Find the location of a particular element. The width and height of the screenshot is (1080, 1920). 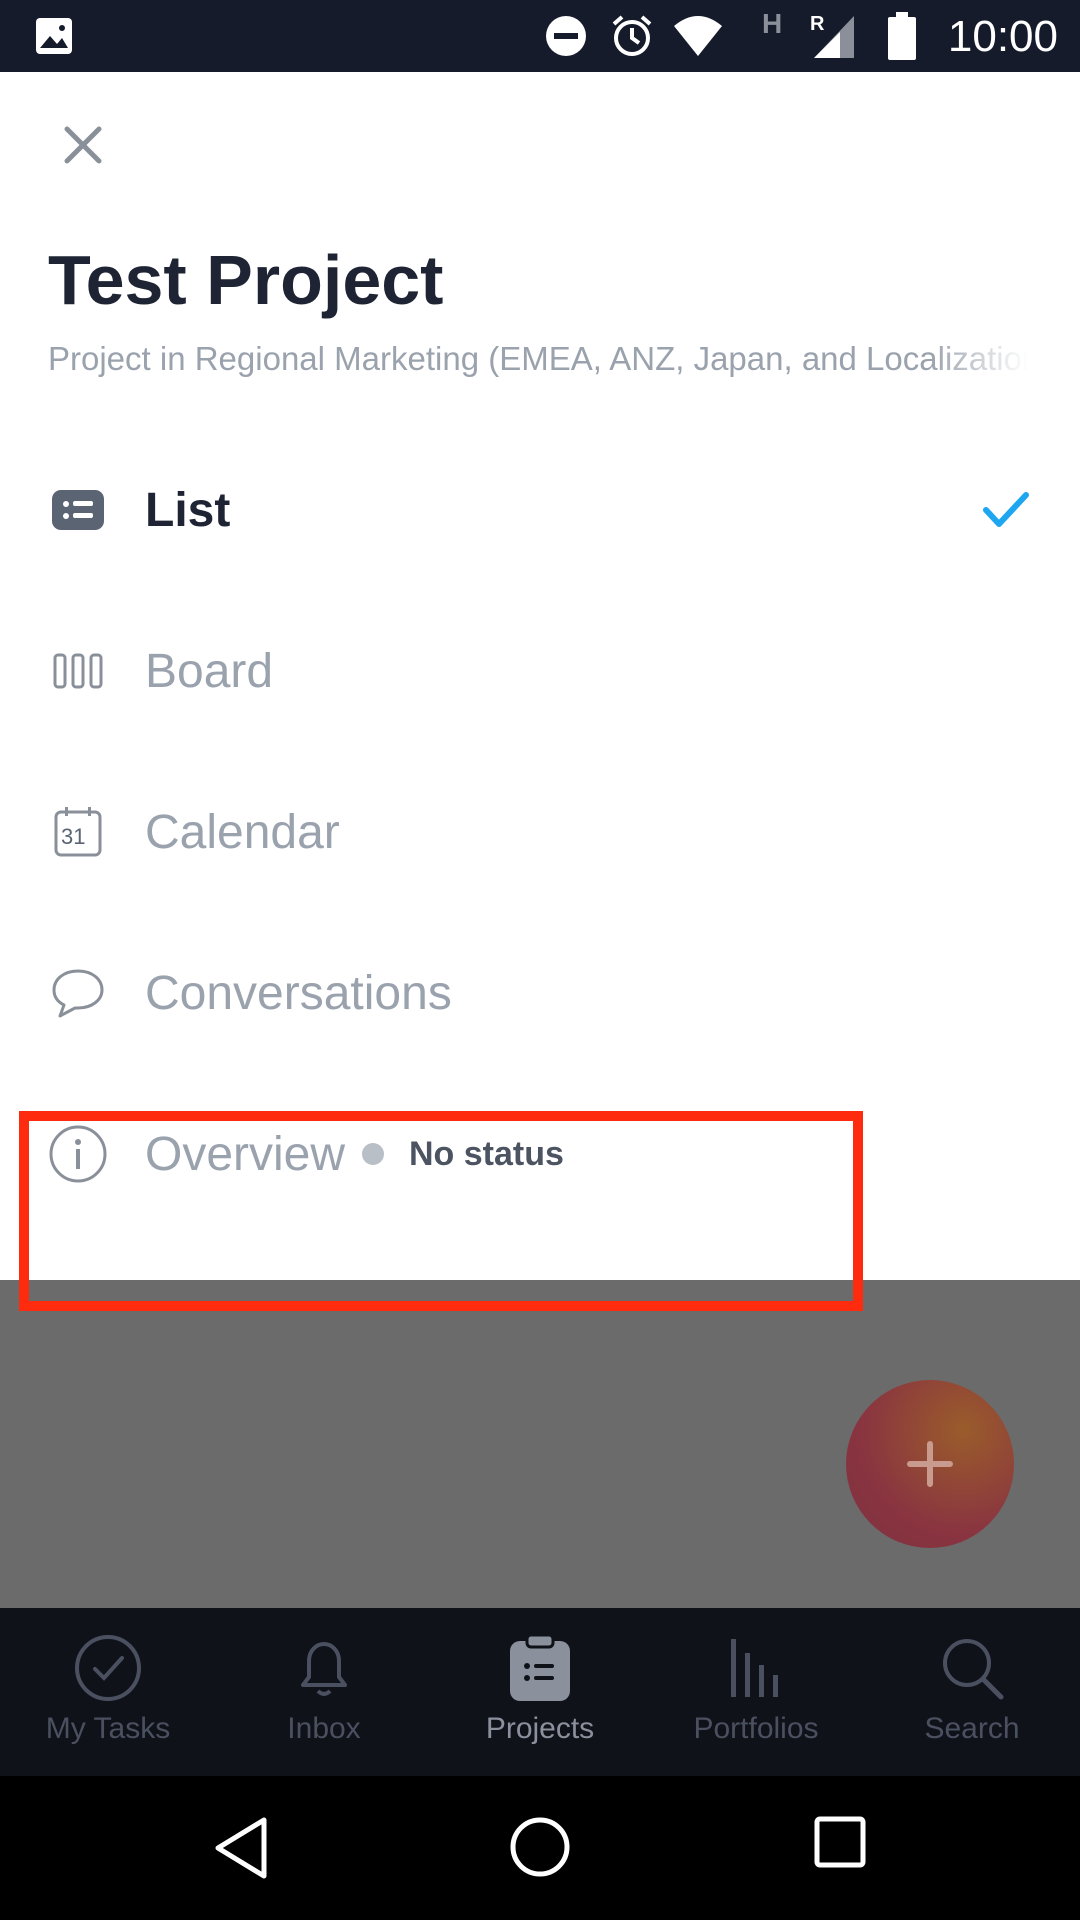

signal-icon: R is located at coordinates (832, 35).